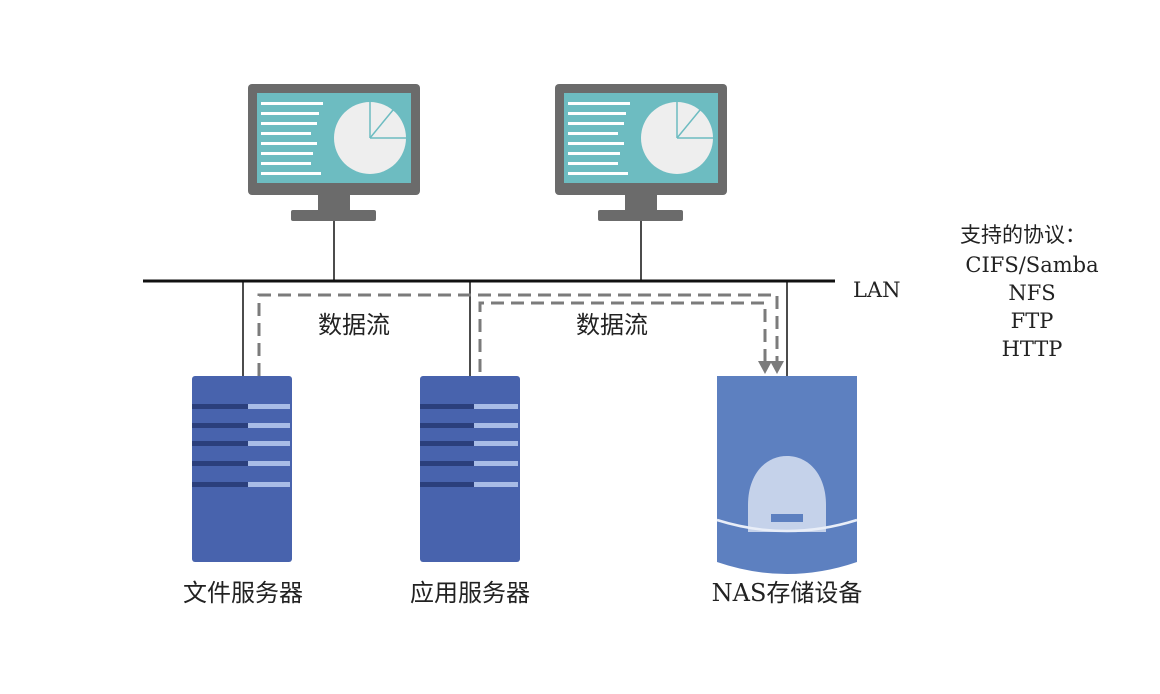  Describe the element at coordinates (787, 475) in the screenshot. I see `nas-storage-icon` at that location.